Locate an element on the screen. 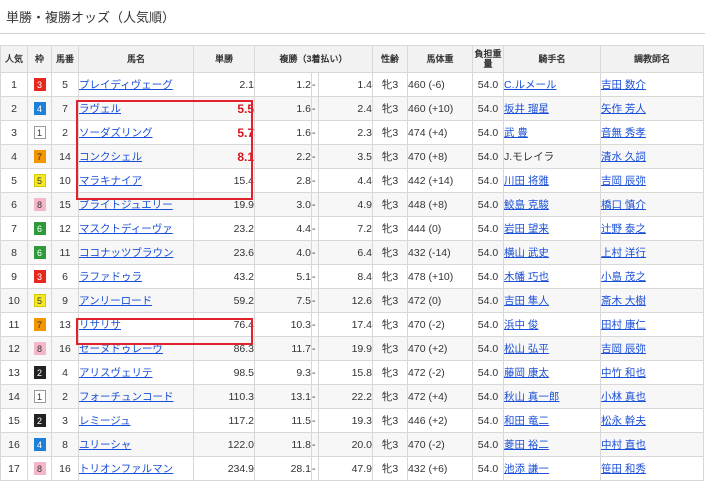 The height and width of the screenshot is (493, 705). jockey-link: 吉田 隼人 is located at coordinates (527, 301).